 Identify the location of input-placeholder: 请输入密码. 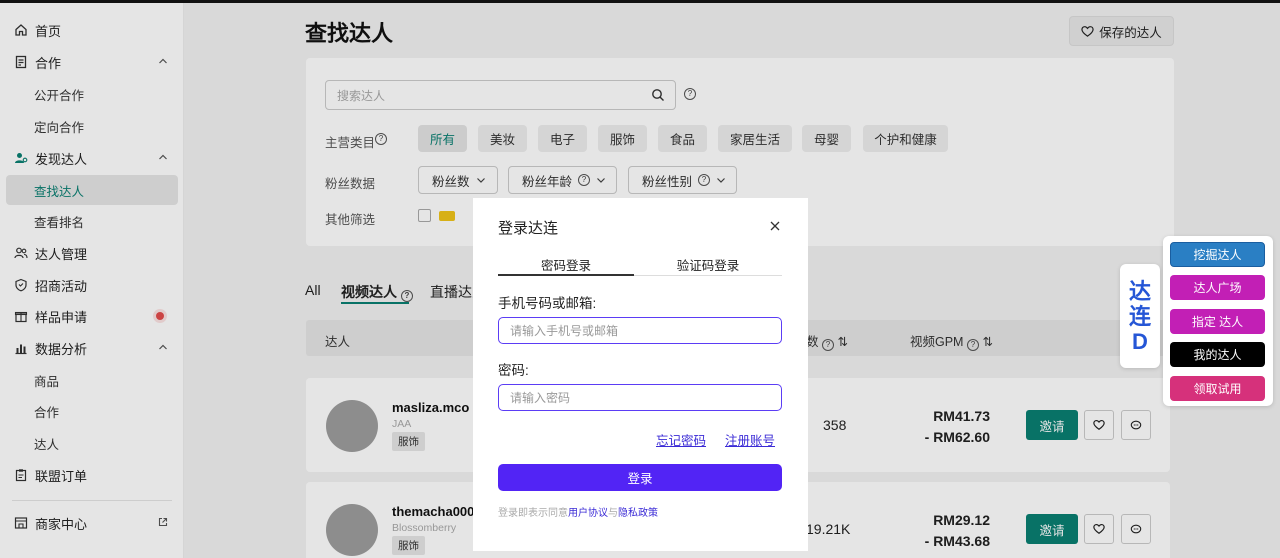
(540, 398).